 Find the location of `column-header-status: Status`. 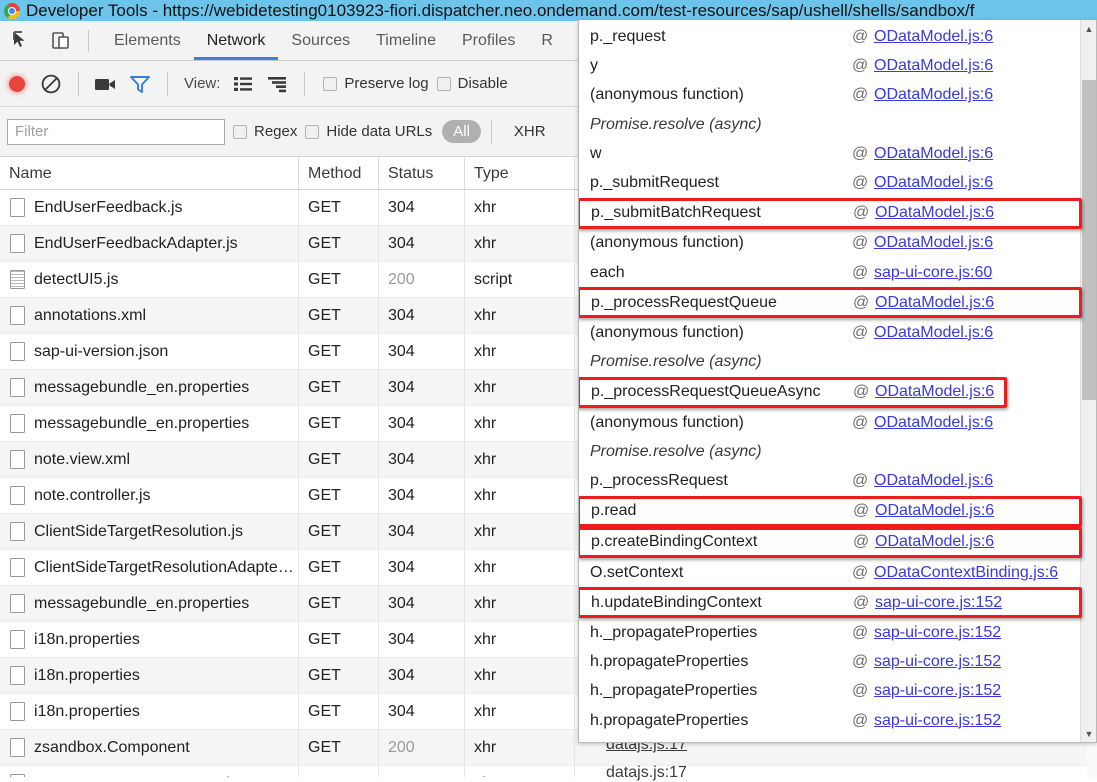

column-header-status: Status is located at coordinates (422, 173).